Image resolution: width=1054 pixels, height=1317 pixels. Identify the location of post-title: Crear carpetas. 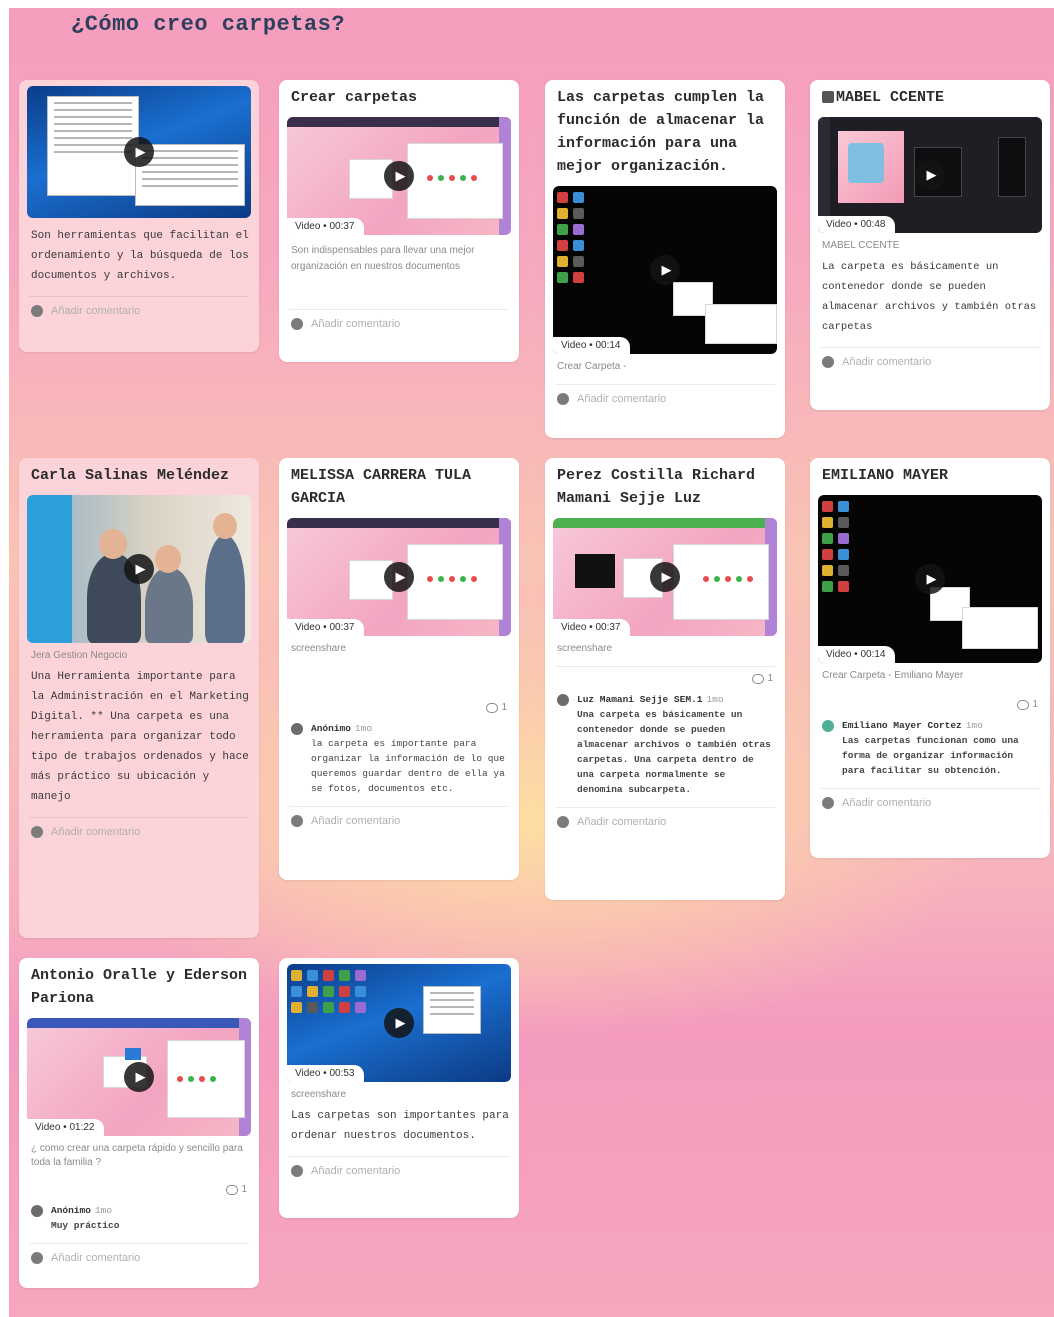
(354, 97).